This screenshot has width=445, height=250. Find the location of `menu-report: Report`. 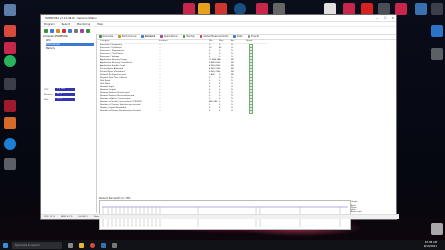

menu-report: Report is located at coordinates (66, 24).